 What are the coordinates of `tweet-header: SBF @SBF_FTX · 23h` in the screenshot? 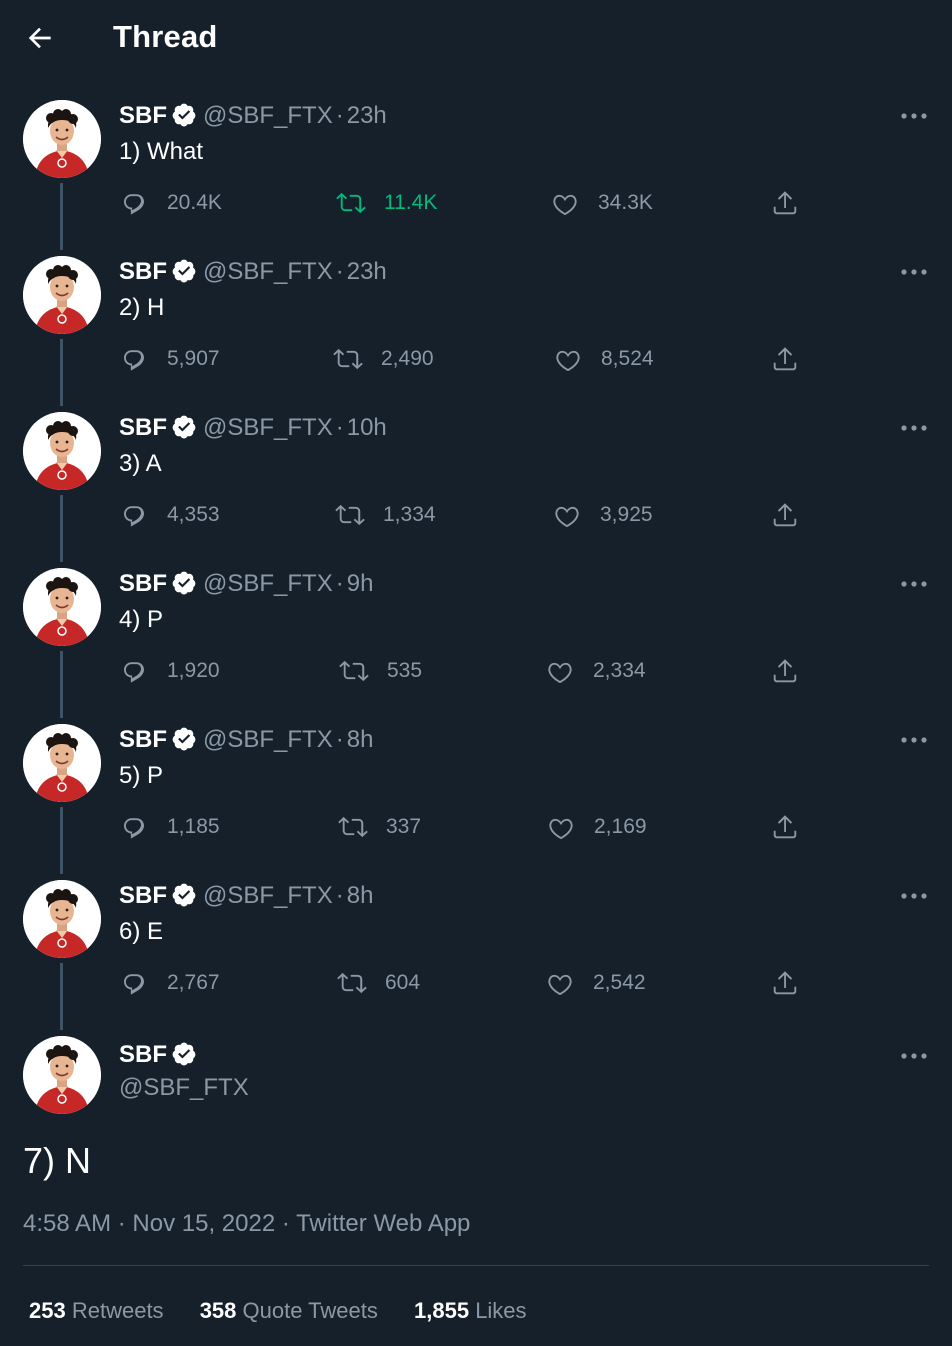 It's located at (253, 116).